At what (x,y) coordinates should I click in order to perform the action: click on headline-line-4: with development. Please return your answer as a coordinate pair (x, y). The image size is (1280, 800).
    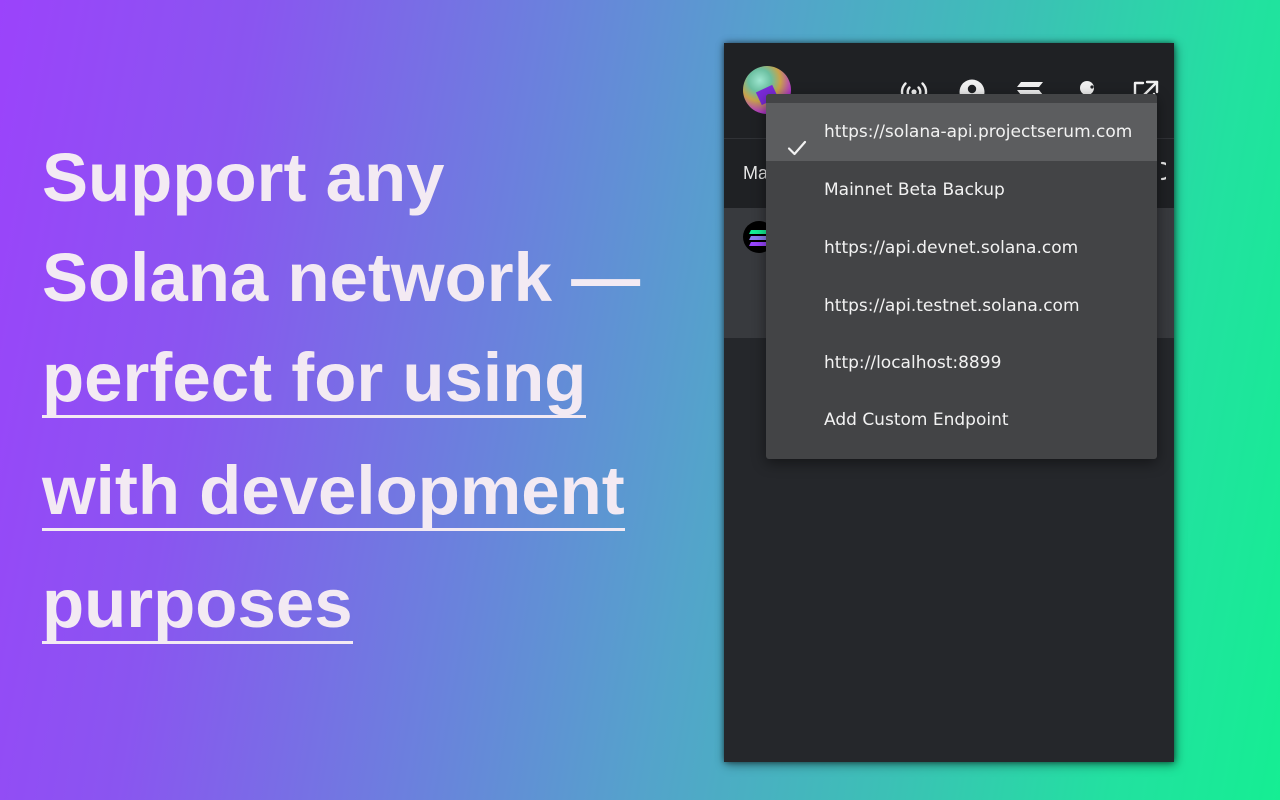
    Looking at the image, I should click on (333, 491).